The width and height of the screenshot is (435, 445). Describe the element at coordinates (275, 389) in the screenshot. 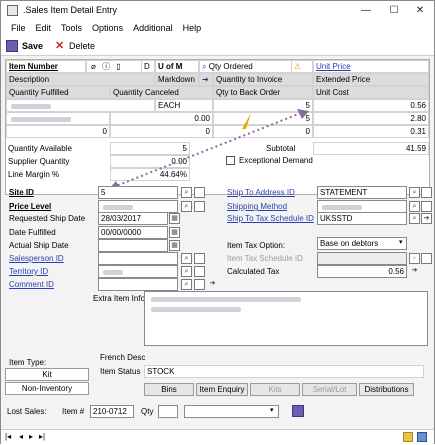

I see `kits-button: Kits` at that location.